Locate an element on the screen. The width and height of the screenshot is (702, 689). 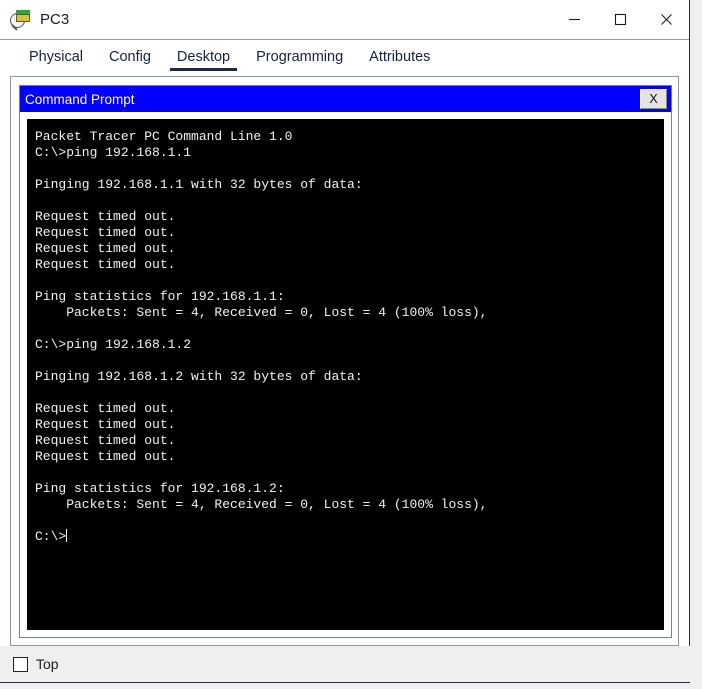
close-button is located at coordinates (666, 19).